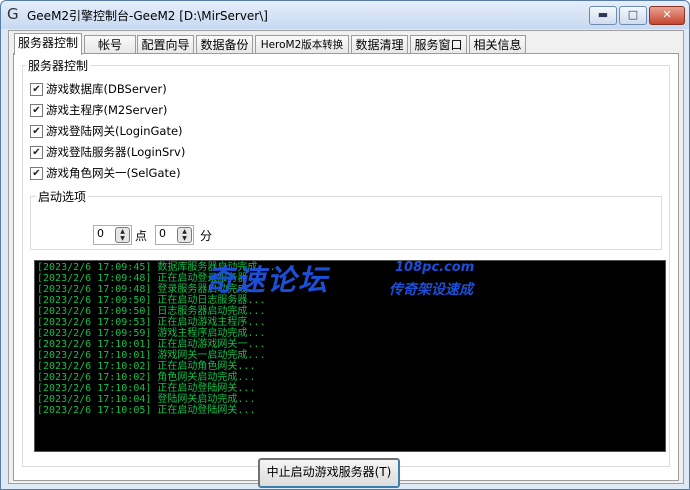 This screenshot has width=690, height=490. I want to click on tab-data-cleanup: 数据清理, so click(379, 44).